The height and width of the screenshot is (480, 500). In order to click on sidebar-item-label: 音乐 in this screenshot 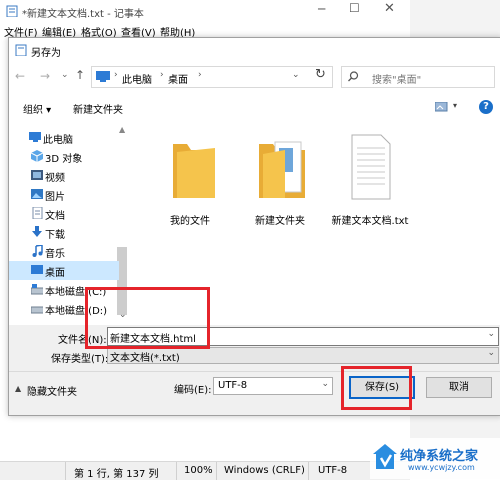, I will do `click(55, 254)`.